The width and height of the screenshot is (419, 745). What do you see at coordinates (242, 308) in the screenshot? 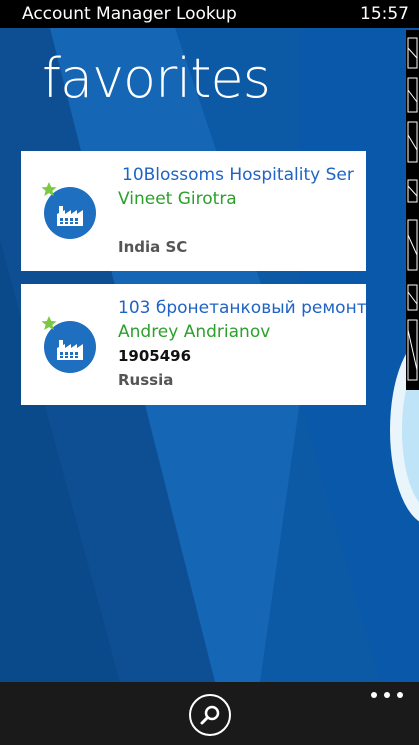
I see `account-name: 103 бронетанковый ремонт` at bounding box center [242, 308].